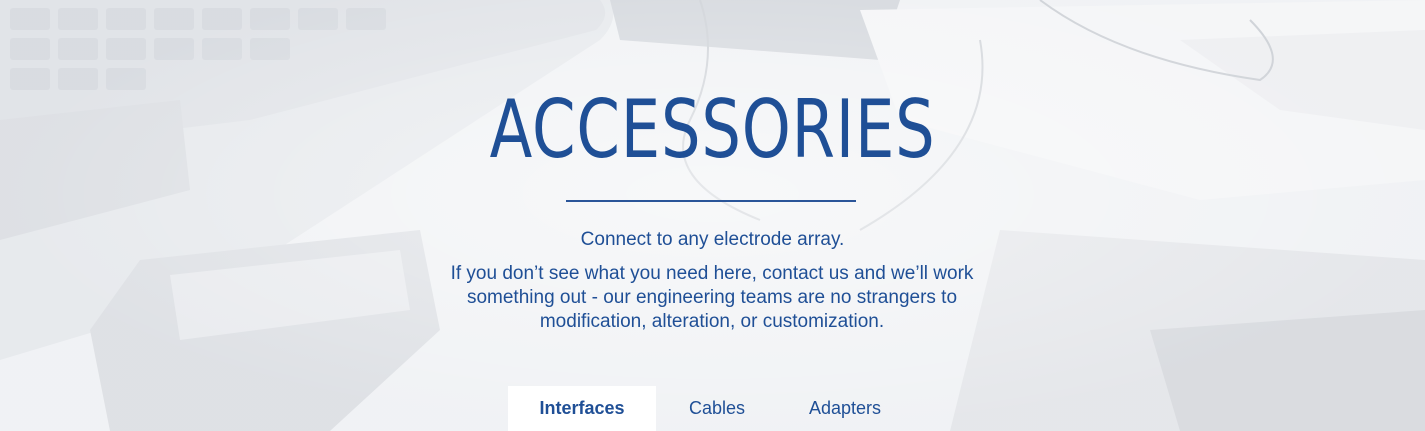  Describe the element at coordinates (712, 129) in the screenshot. I see `page-title: ACCESSORIES` at that location.